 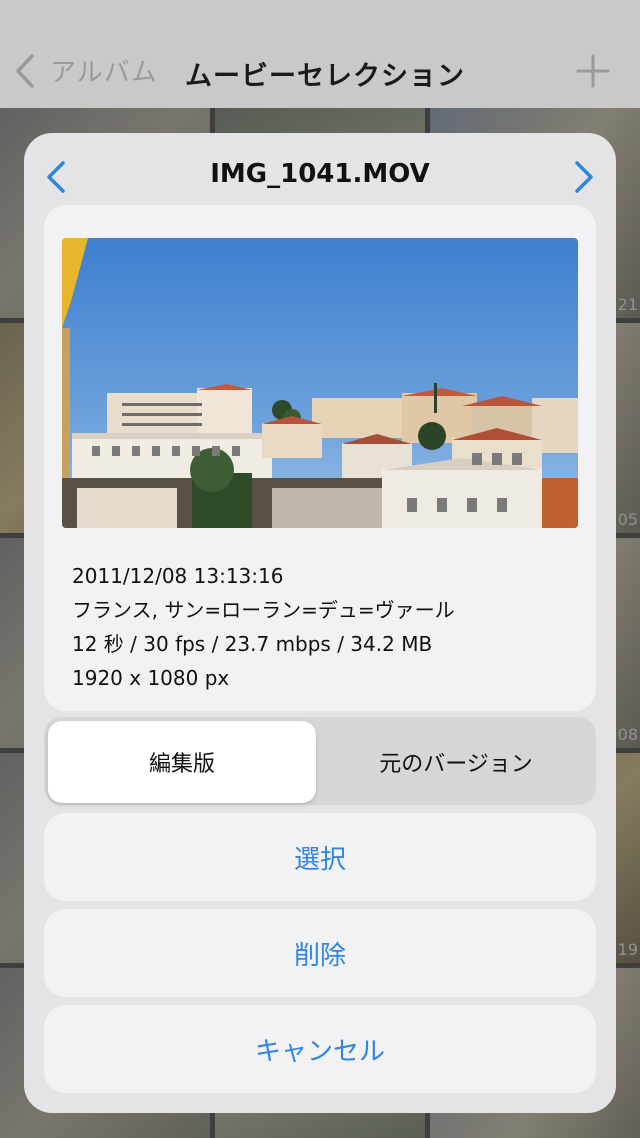 I want to click on file-name-title: IMG_1041.MOV, so click(x=320, y=174).